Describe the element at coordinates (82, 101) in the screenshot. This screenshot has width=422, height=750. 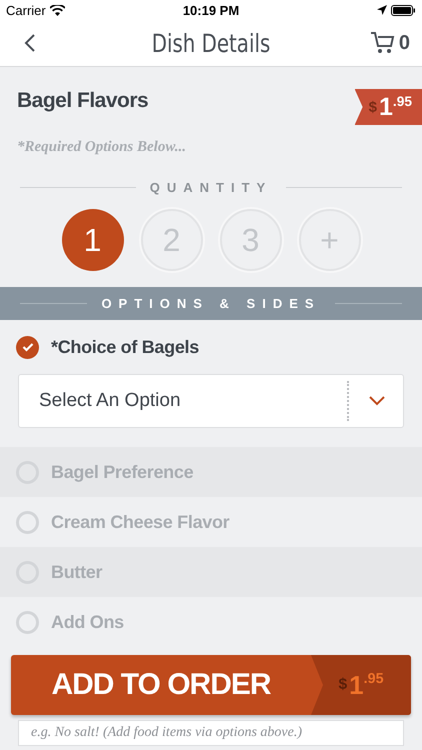
I see `dish-name: Bagel Flavors` at that location.